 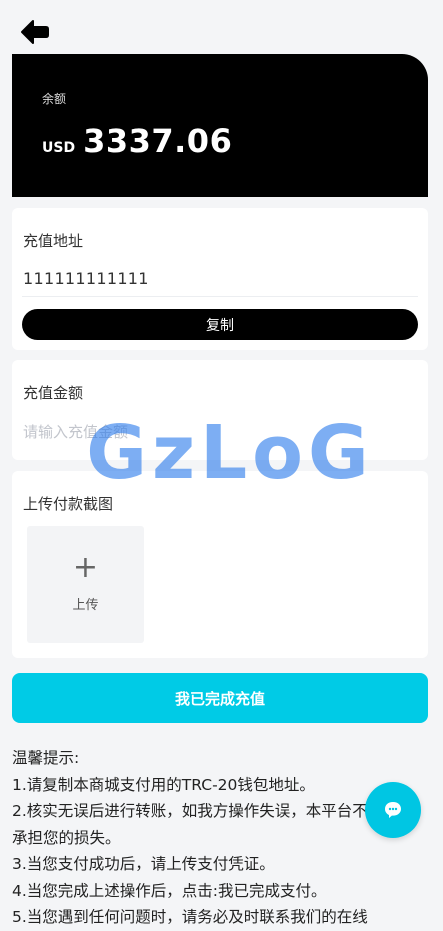 I want to click on complete-recharge-button: 我已完成充值, so click(x=220, y=698).